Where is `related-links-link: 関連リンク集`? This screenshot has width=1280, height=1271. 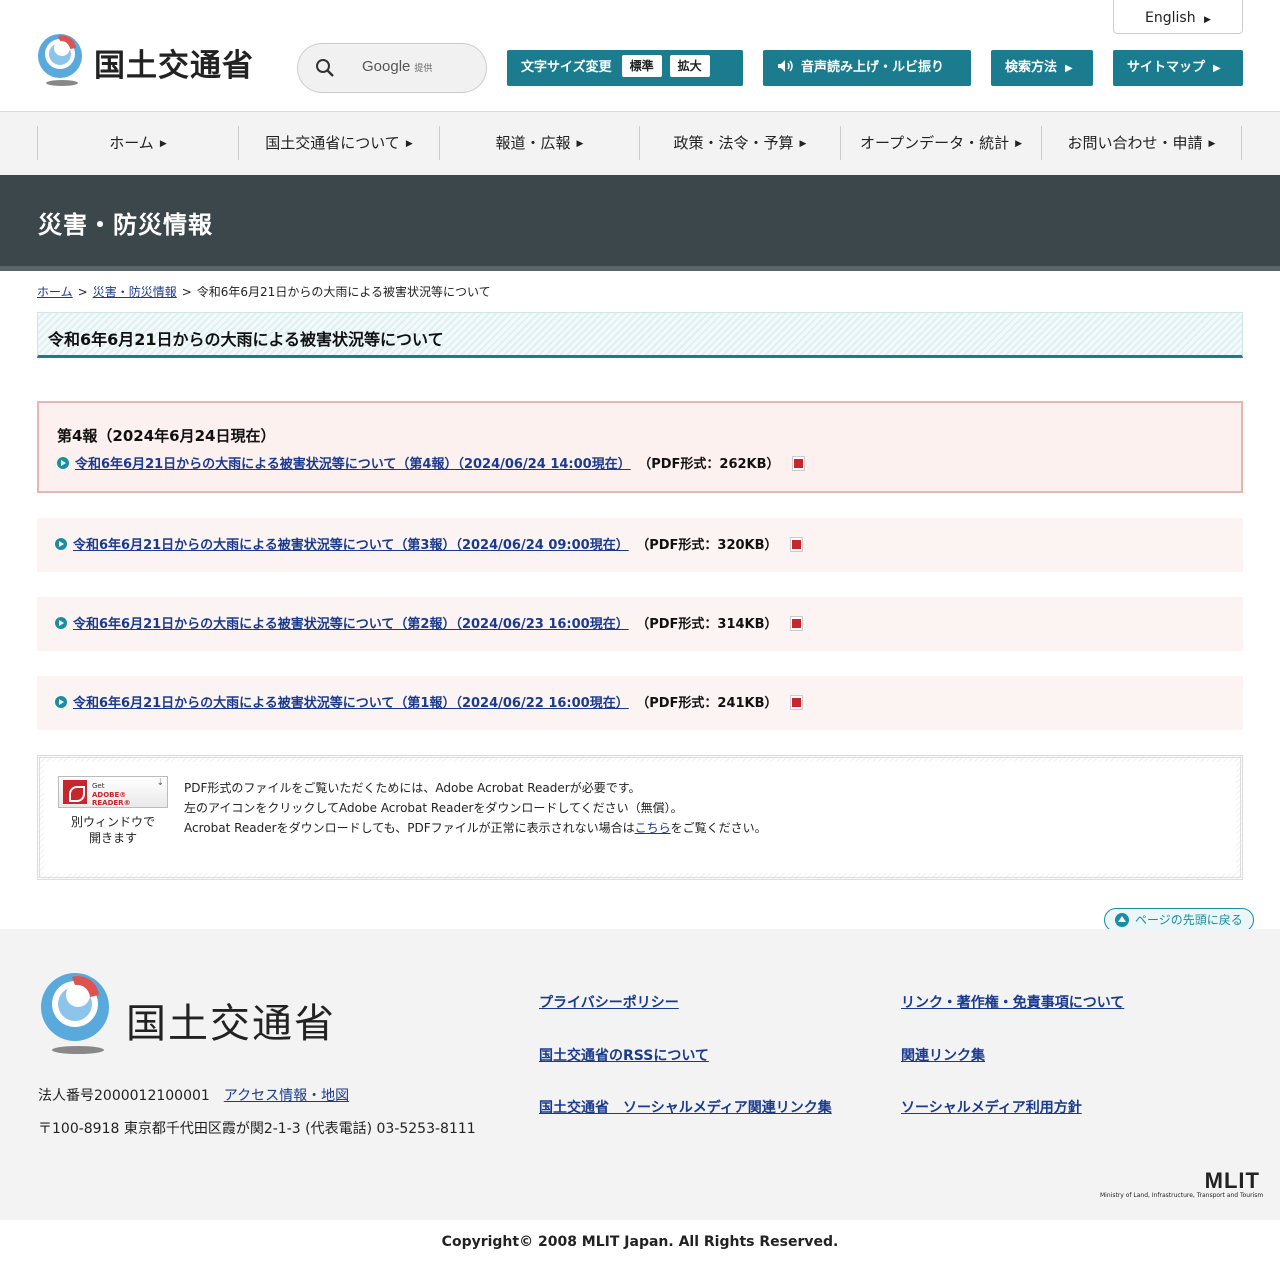 related-links-link: 関連リンク集 is located at coordinates (943, 1055).